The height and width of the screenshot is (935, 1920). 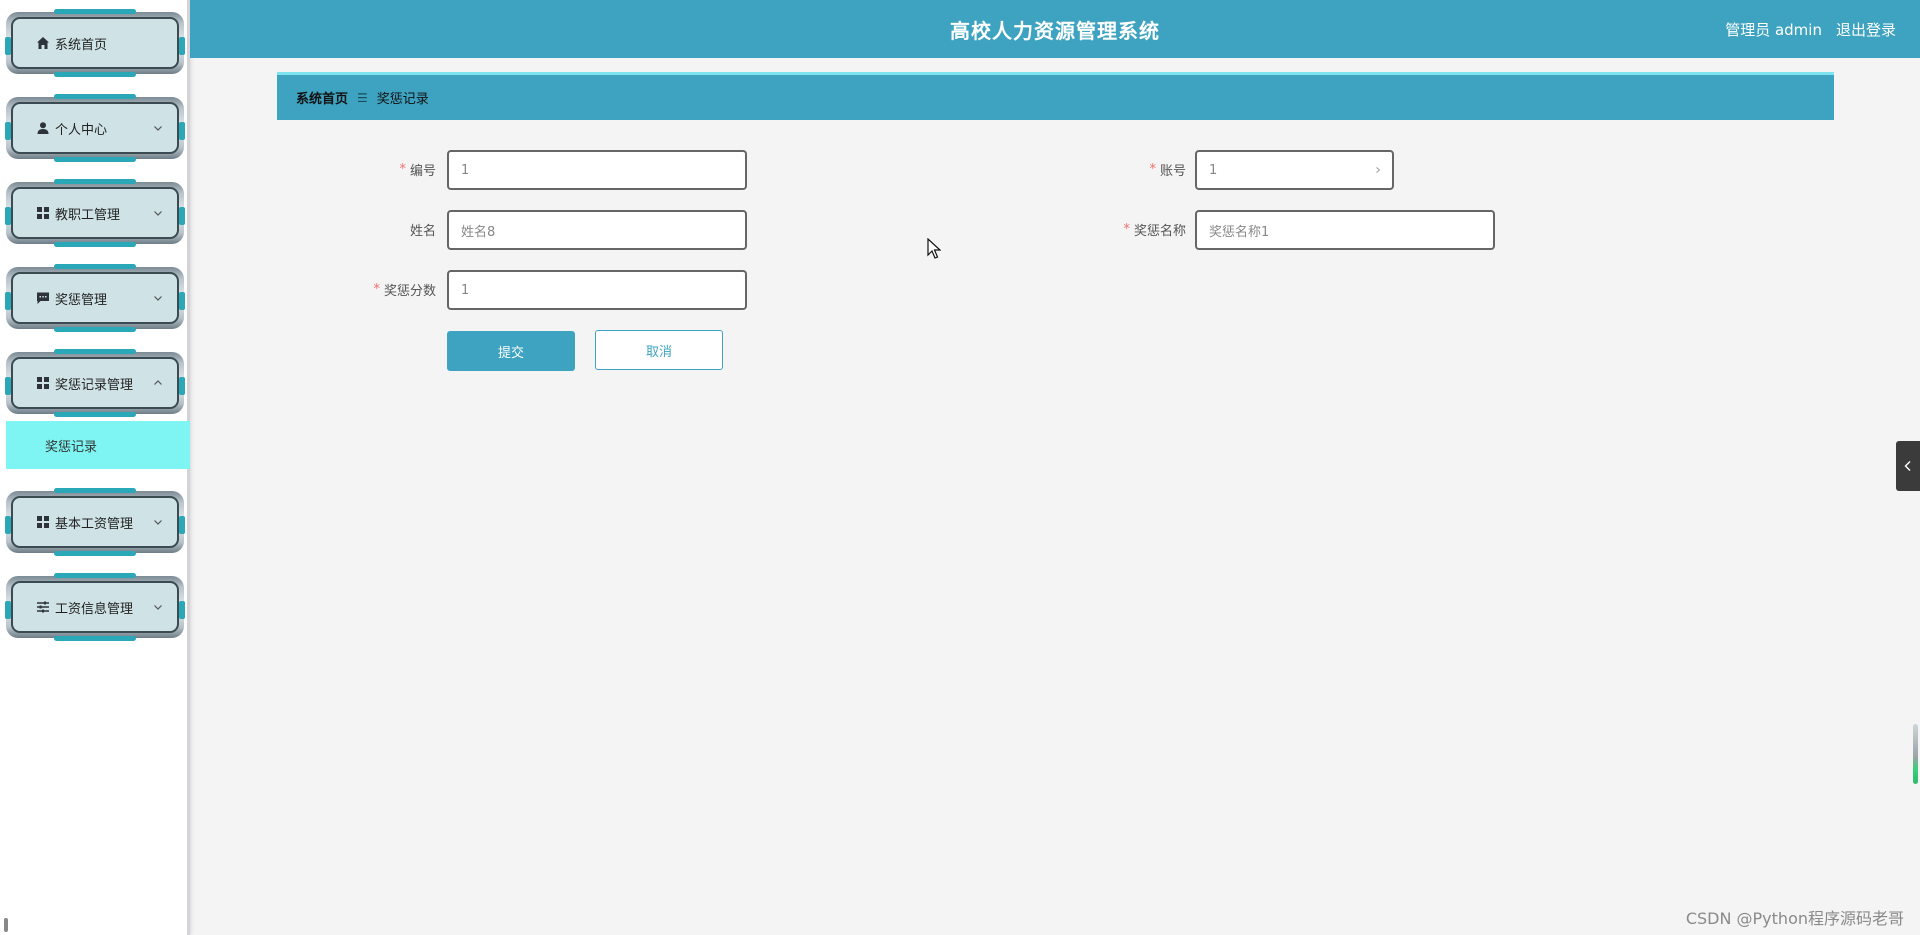 What do you see at coordinates (422, 231) in the screenshot?
I see `name-label-text: 姓名` at bounding box center [422, 231].